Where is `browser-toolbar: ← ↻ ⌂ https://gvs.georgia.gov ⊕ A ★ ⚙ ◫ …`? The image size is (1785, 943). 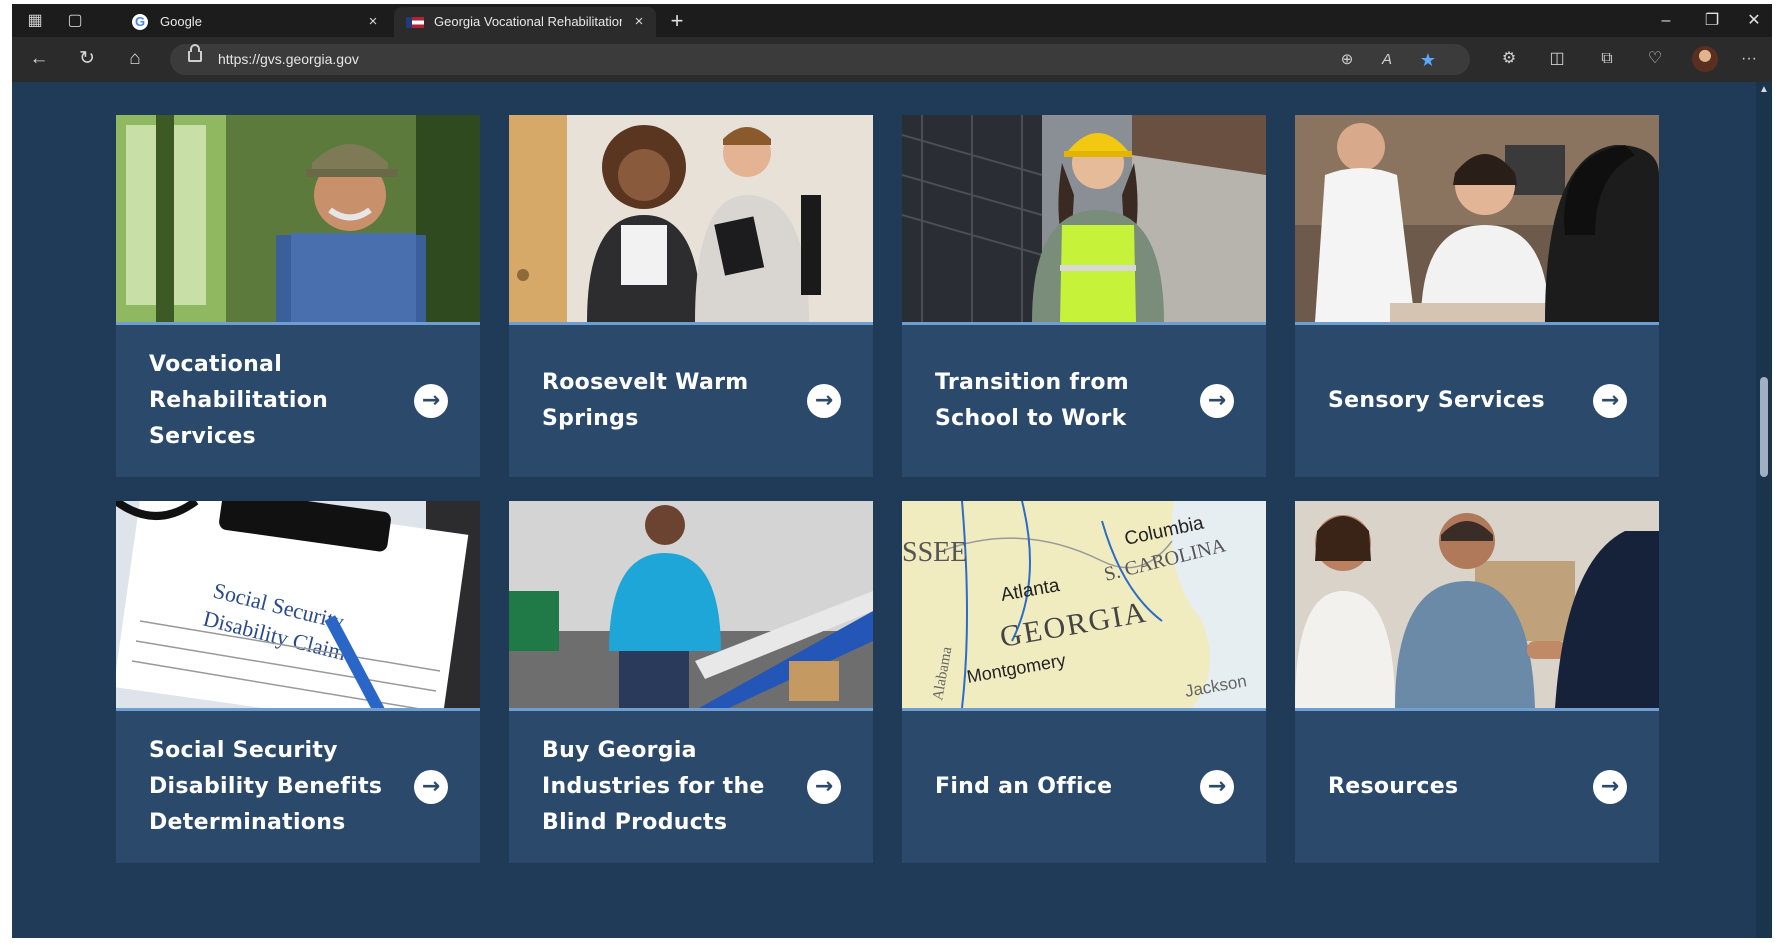 browser-toolbar: ← ↻ ⌂ https://gvs.georgia.gov ⊕ A ★ ⚙ ◫ … is located at coordinates (892, 59).